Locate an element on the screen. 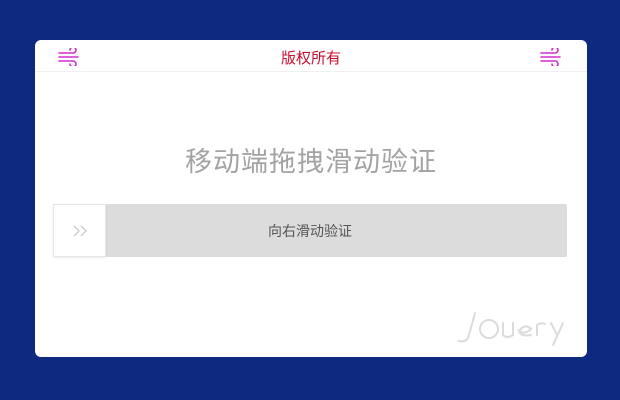 Image resolution: width=620 pixels, height=400 pixels. slide-verify-label: 向右滑动验证 is located at coordinates (310, 232).